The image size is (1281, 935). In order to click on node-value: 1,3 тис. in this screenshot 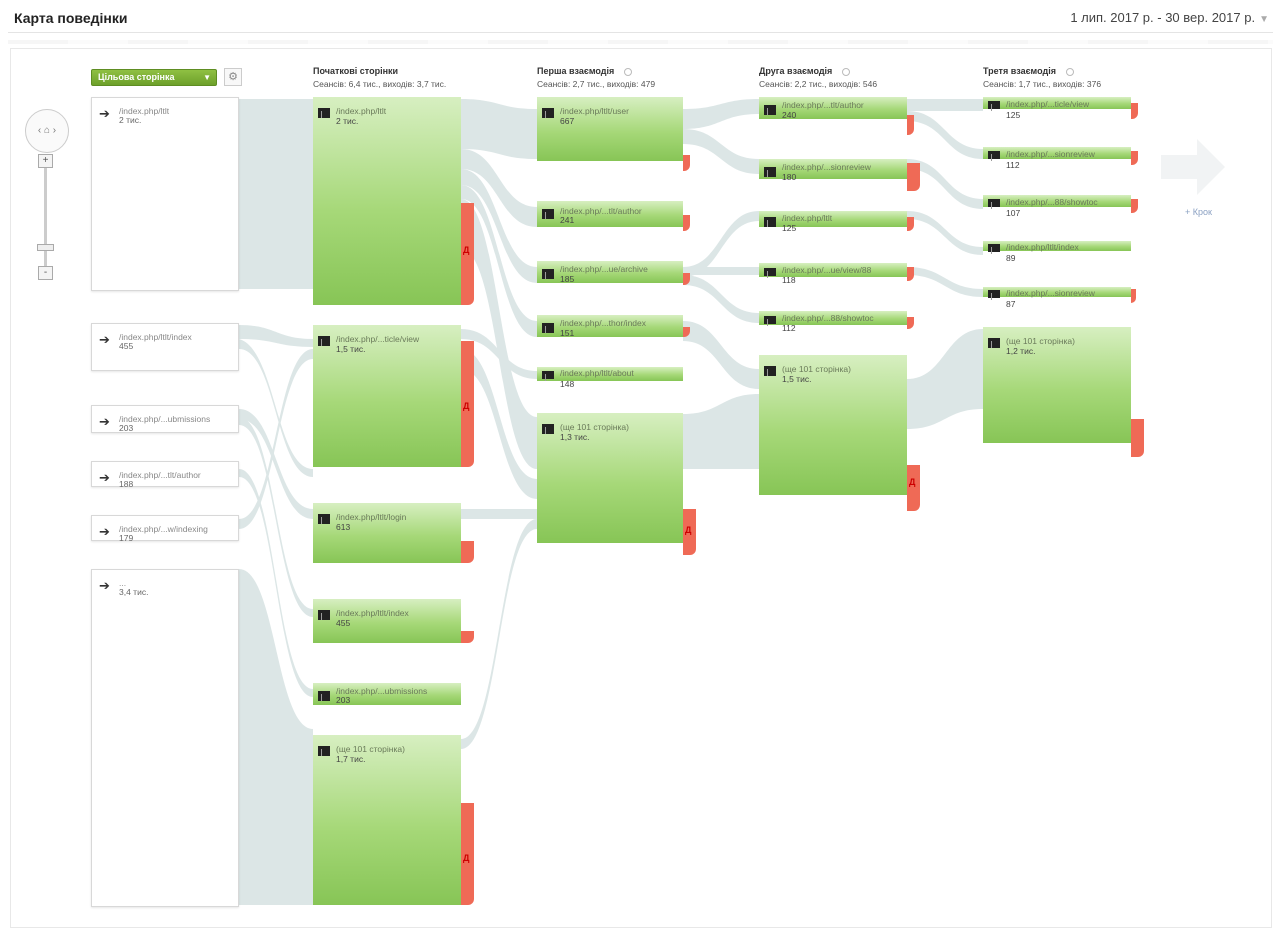, I will do `click(575, 437)`.